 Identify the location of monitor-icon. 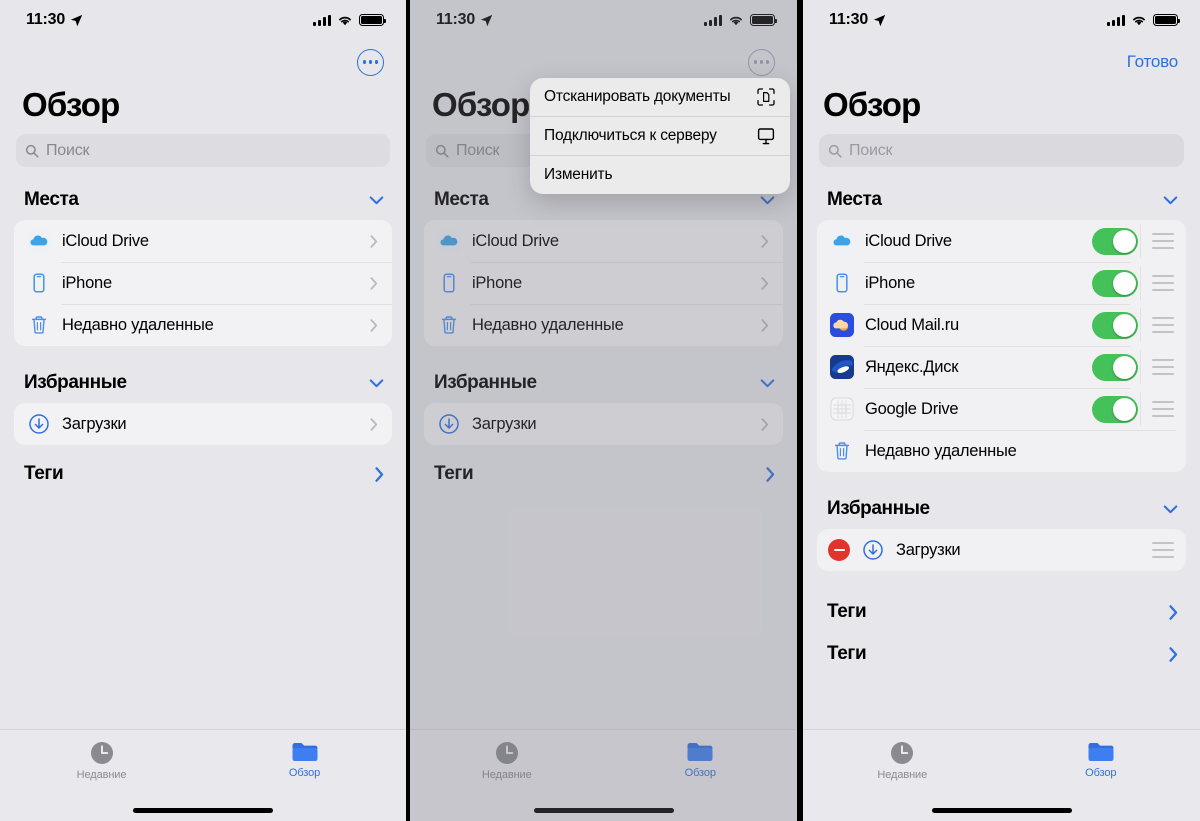
(766, 136).